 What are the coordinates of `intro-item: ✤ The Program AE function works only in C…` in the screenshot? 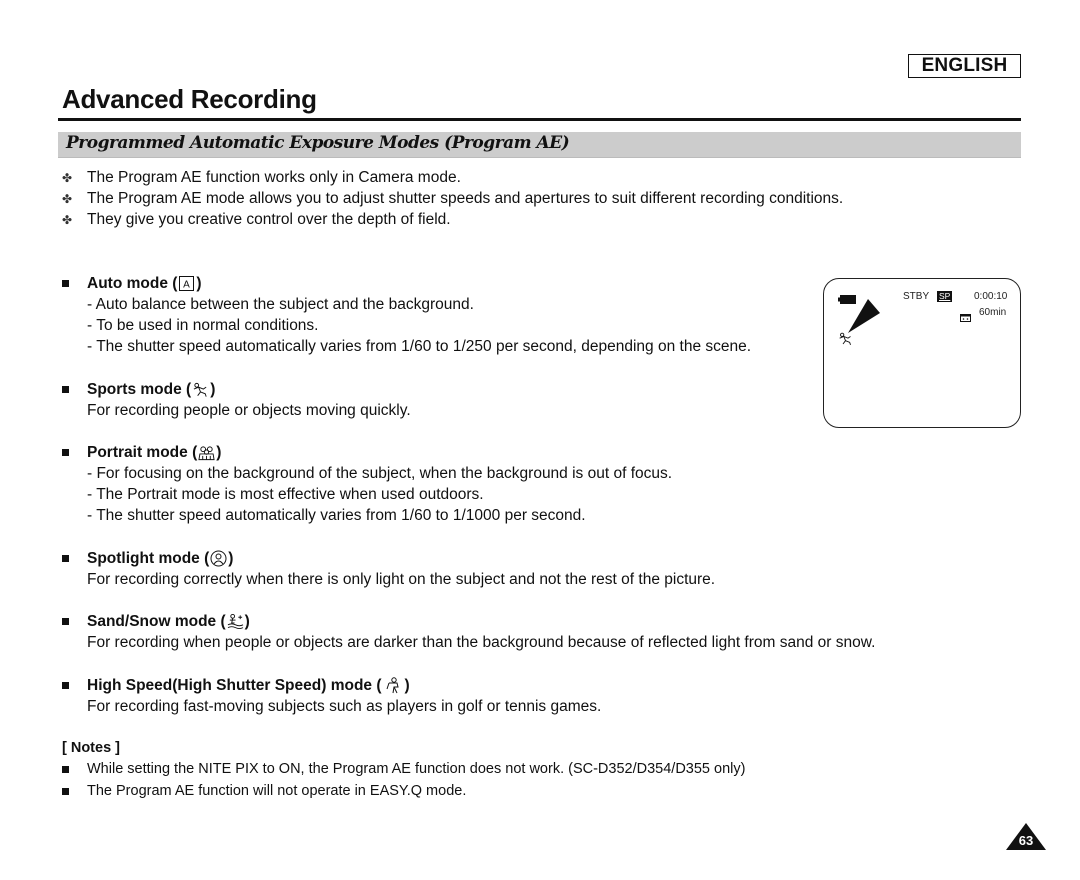 It's located at (261, 177).